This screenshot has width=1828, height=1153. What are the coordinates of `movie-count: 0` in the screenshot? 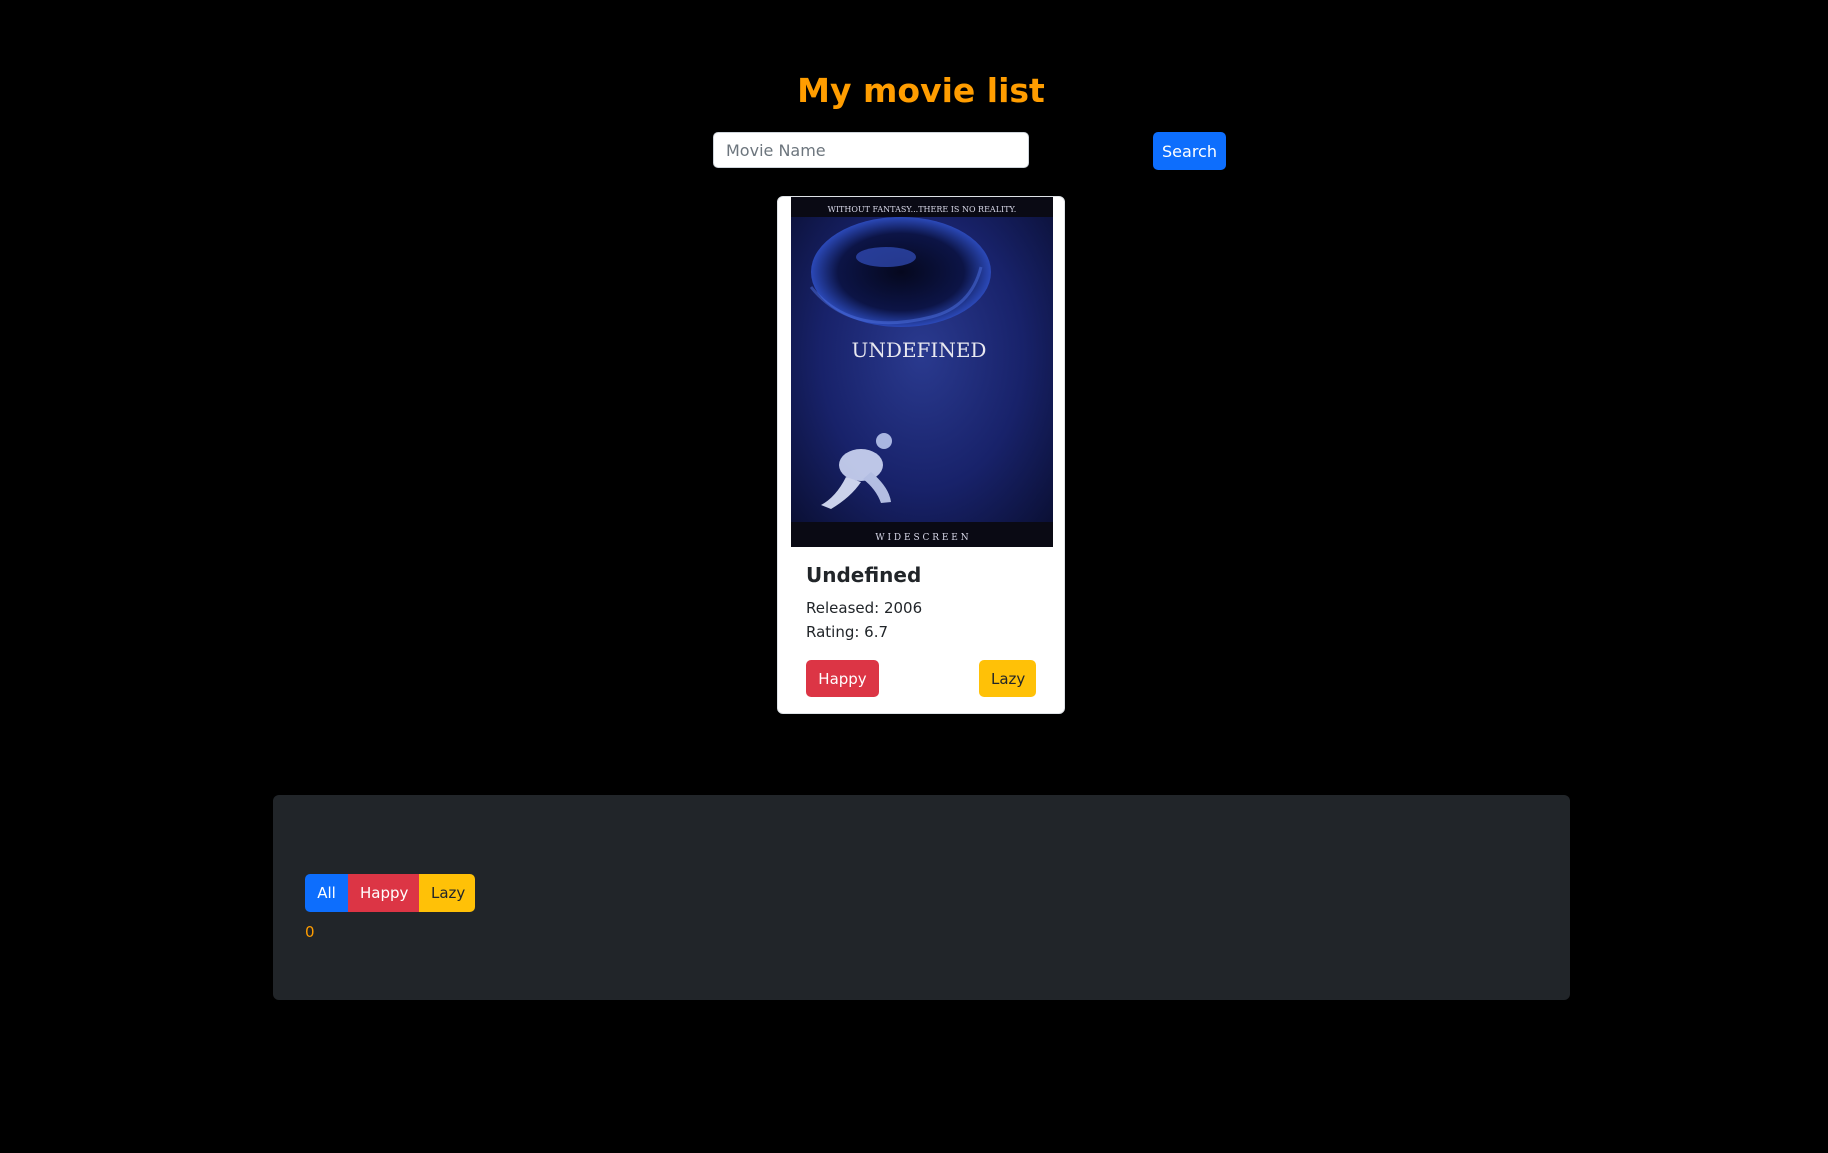 It's located at (310, 932).